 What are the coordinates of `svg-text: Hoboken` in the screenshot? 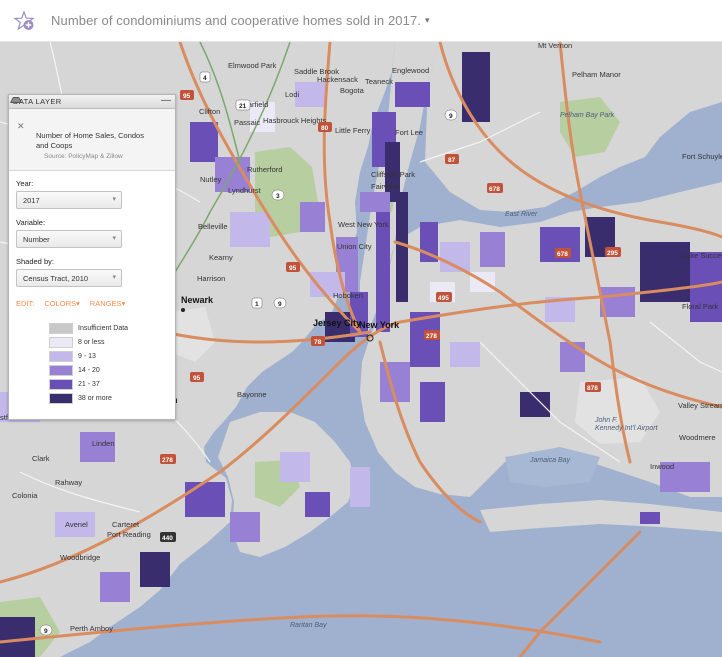 It's located at (348, 295).